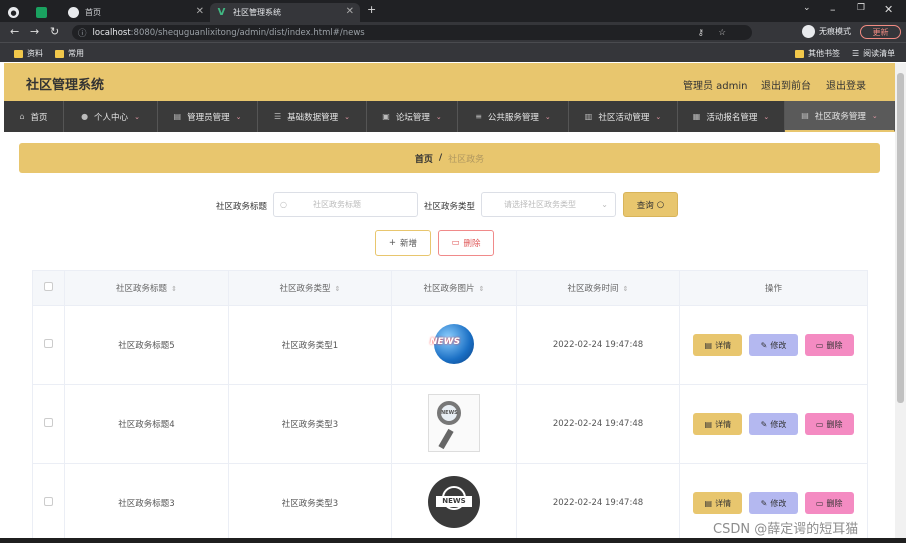 This screenshot has height=543, width=906. I want to click on scrollbar-thumb, so click(900, 238).